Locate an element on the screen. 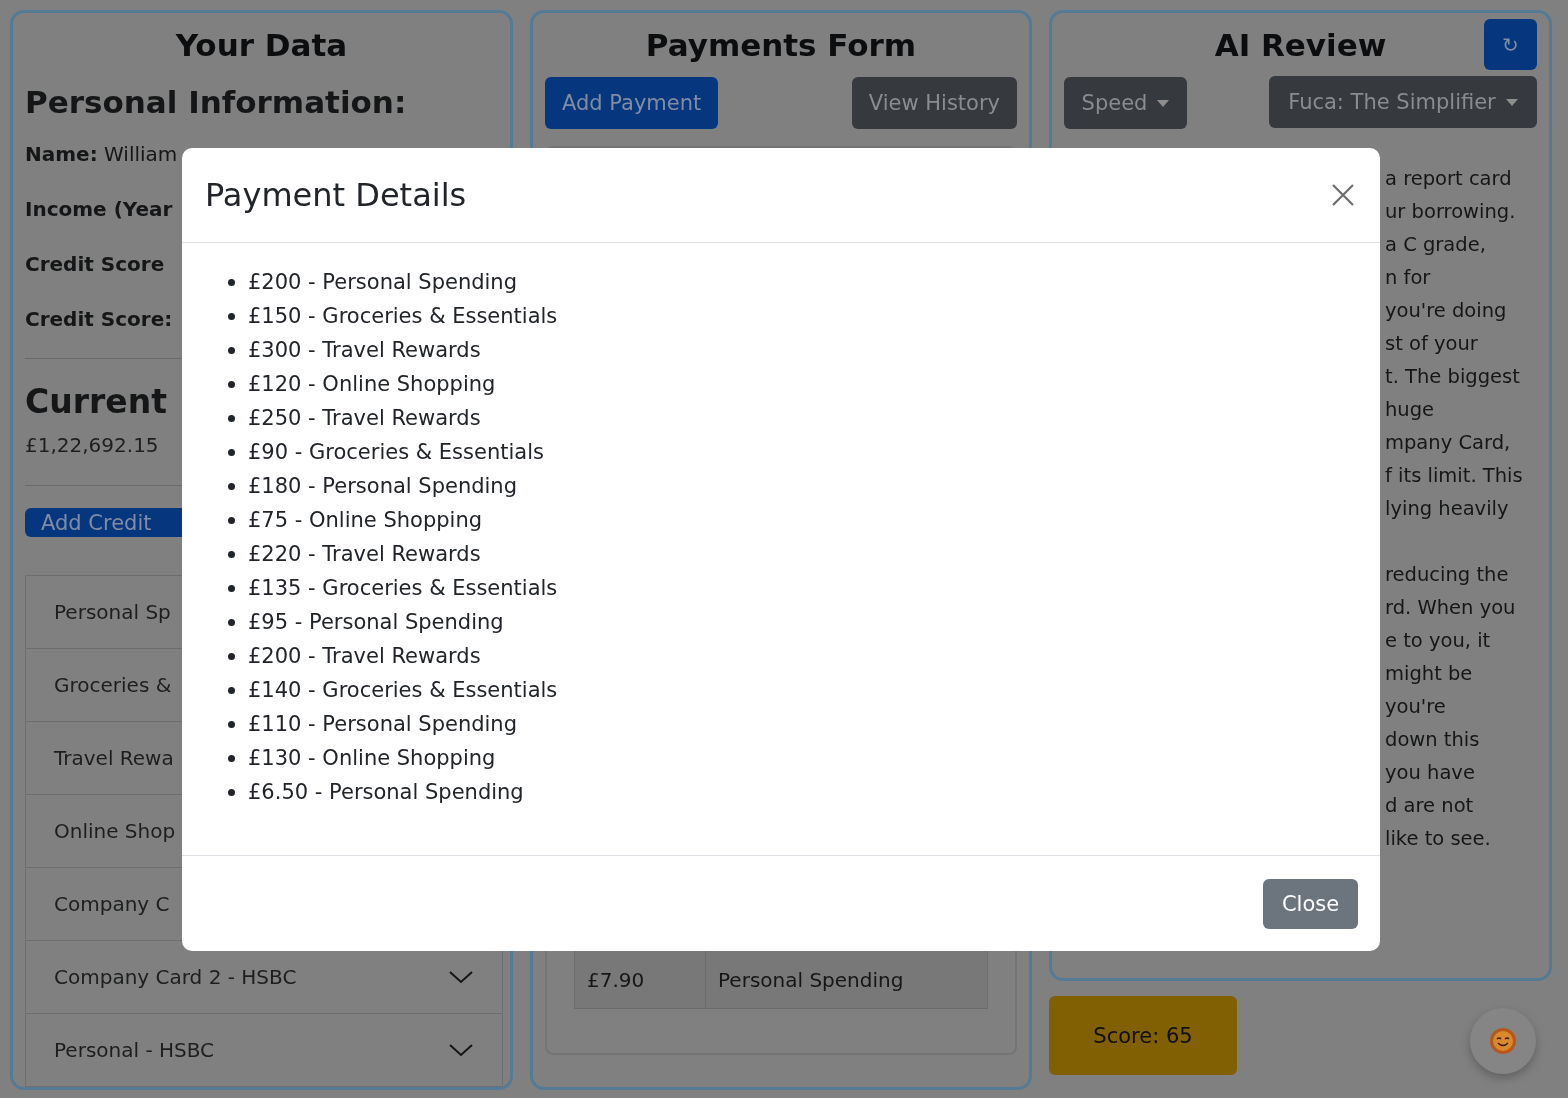 The image size is (1568, 1098). field-text: Credit Score: is located at coordinates (99, 319).